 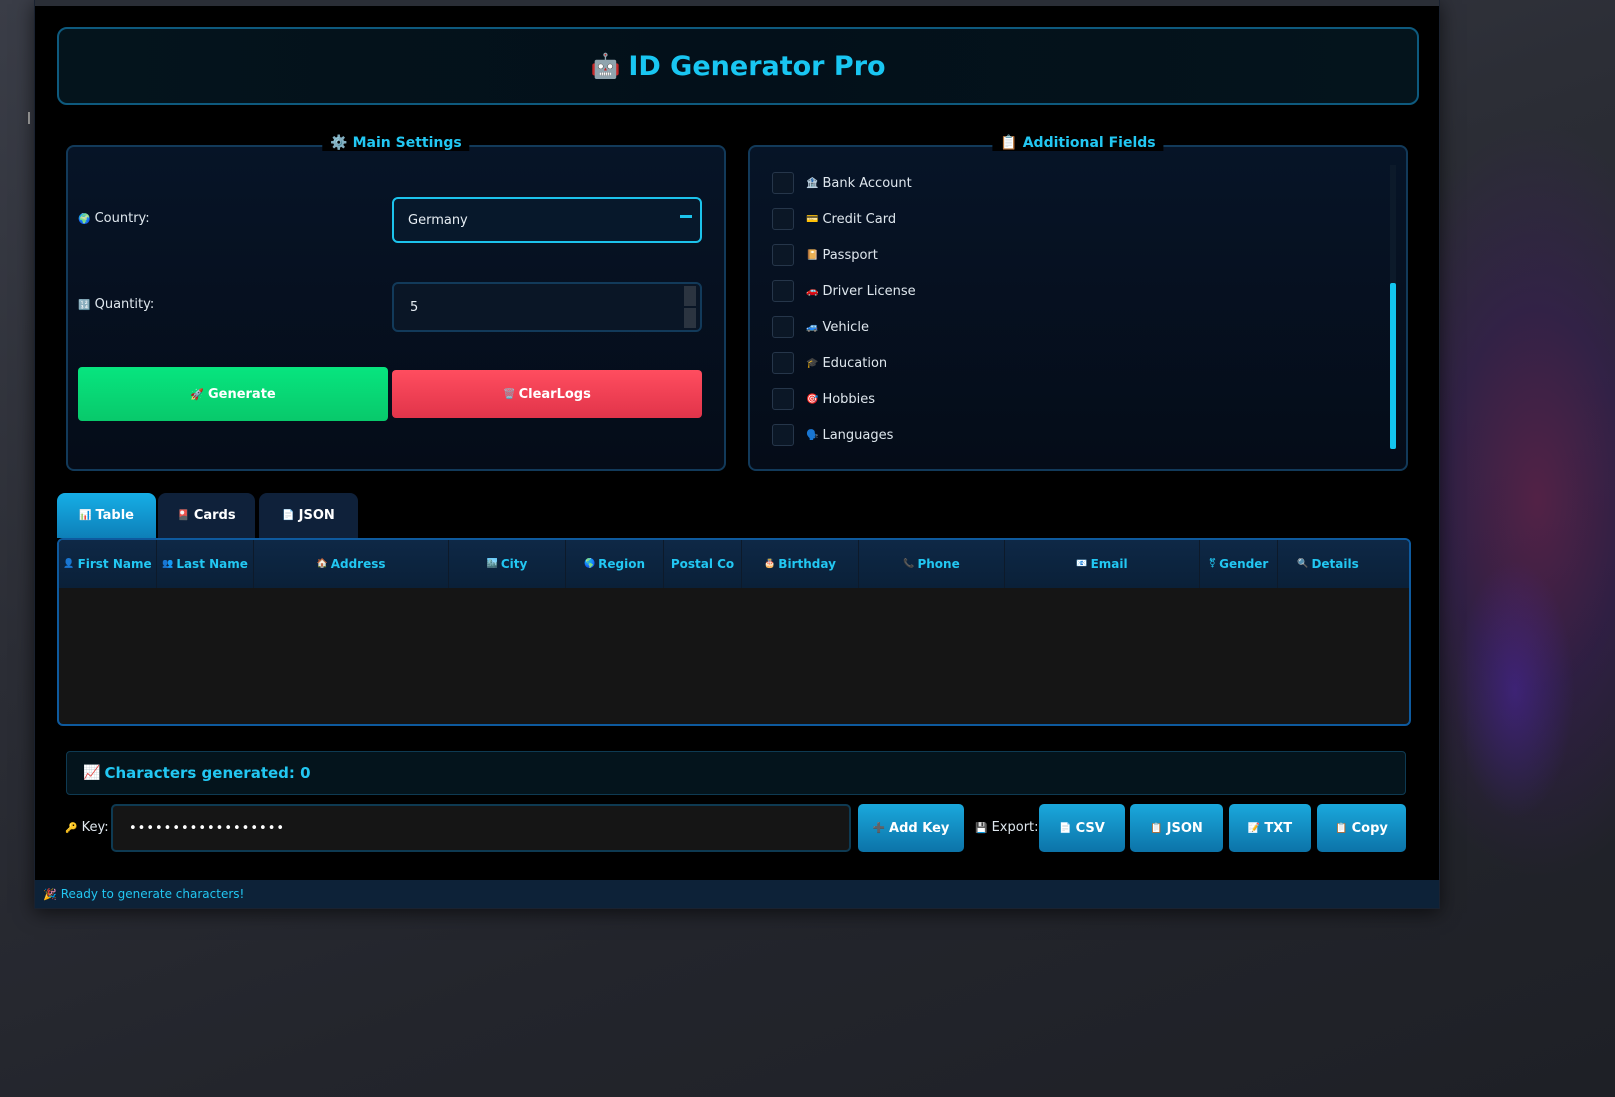 I want to click on field-option-education: 🎓 Education, so click(x=844, y=363).